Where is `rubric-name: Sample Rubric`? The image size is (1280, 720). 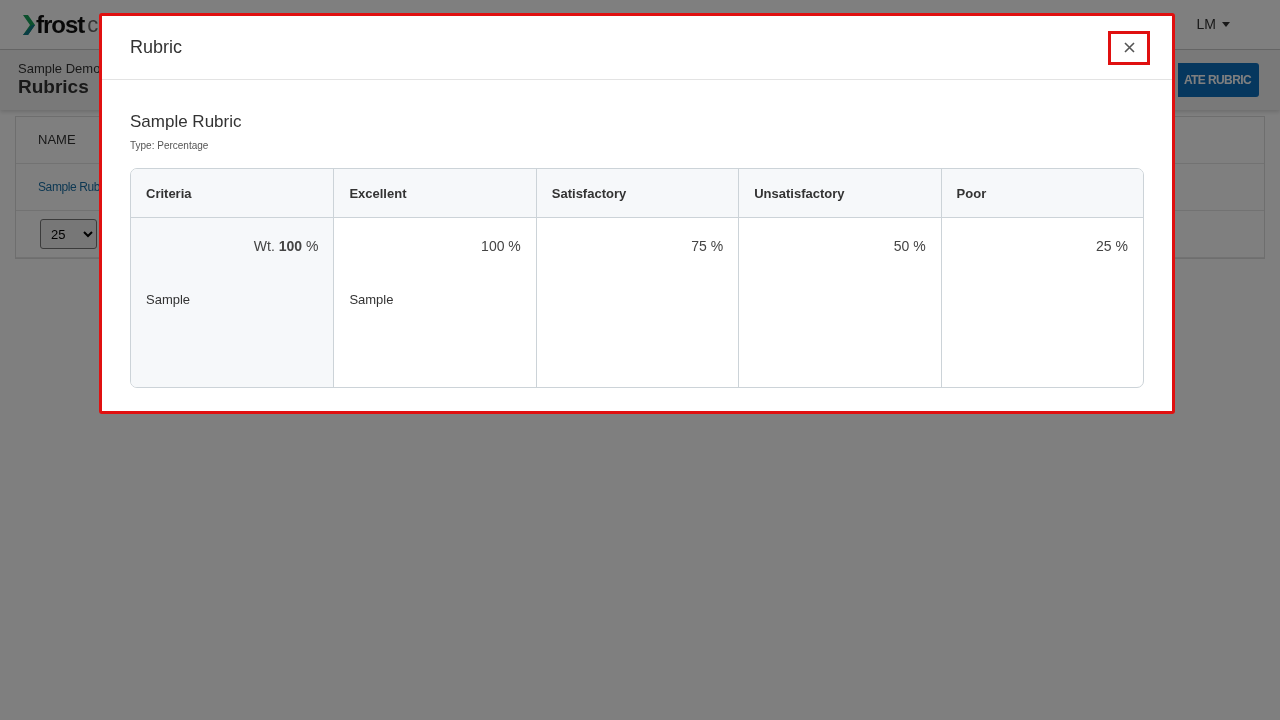
rubric-name: Sample Rubric is located at coordinates (186, 122).